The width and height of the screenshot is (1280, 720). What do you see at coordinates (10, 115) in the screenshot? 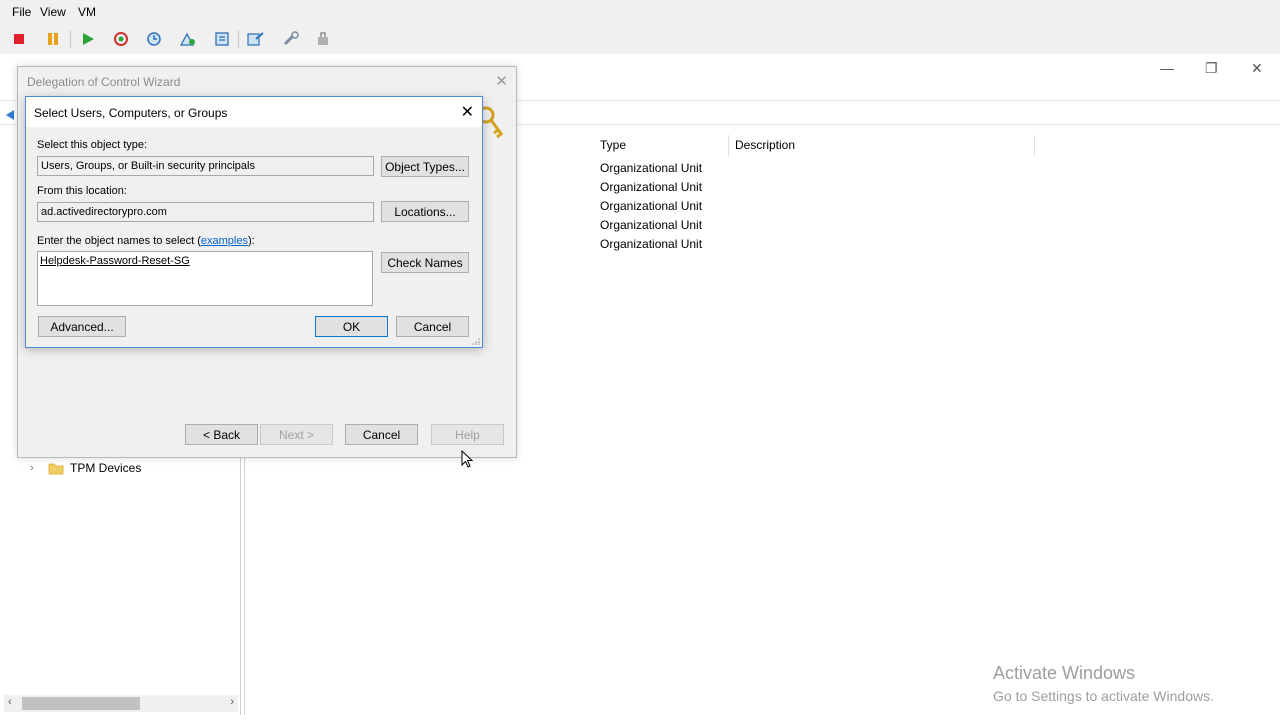
I see `back-arrow-icon` at bounding box center [10, 115].